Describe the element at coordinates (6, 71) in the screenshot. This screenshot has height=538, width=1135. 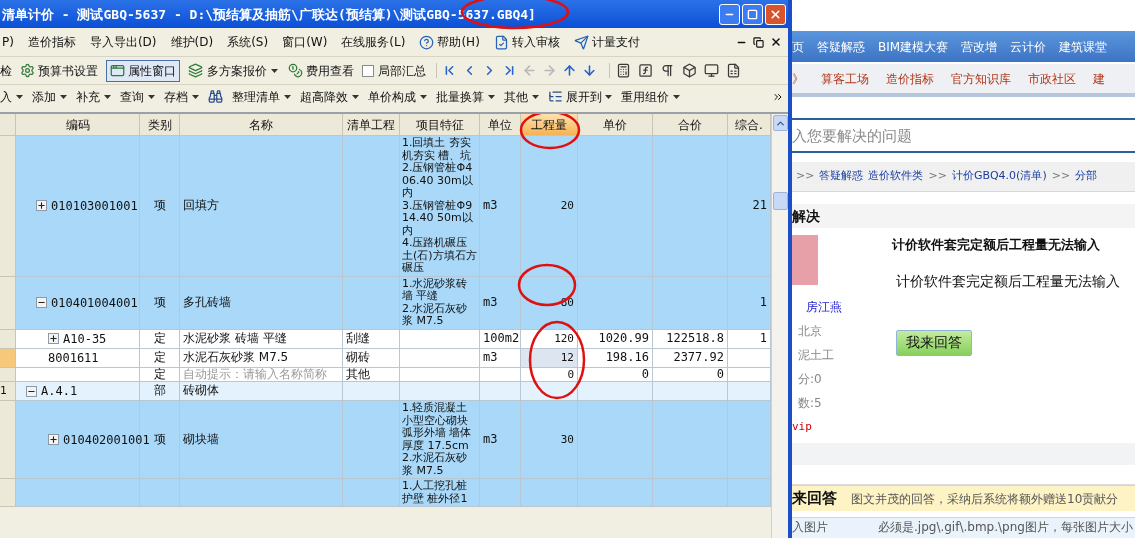
I see `toolbar-label: 检` at that location.